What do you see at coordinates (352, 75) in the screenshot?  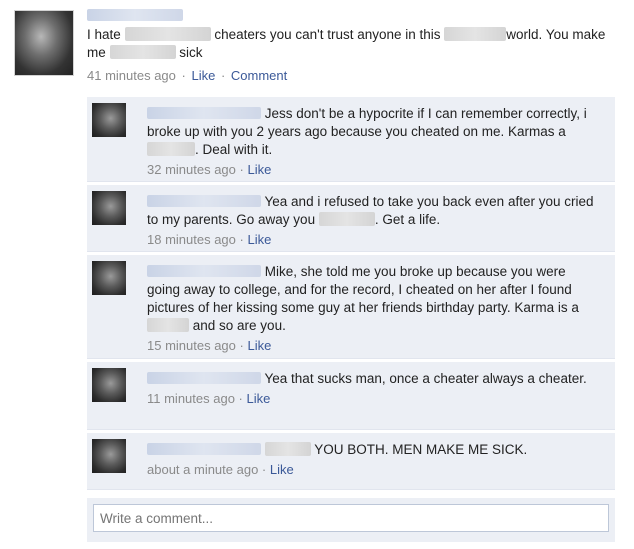 I see `post-meta: 41 minutes ago · Like · Comment` at bounding box center [352, 75].